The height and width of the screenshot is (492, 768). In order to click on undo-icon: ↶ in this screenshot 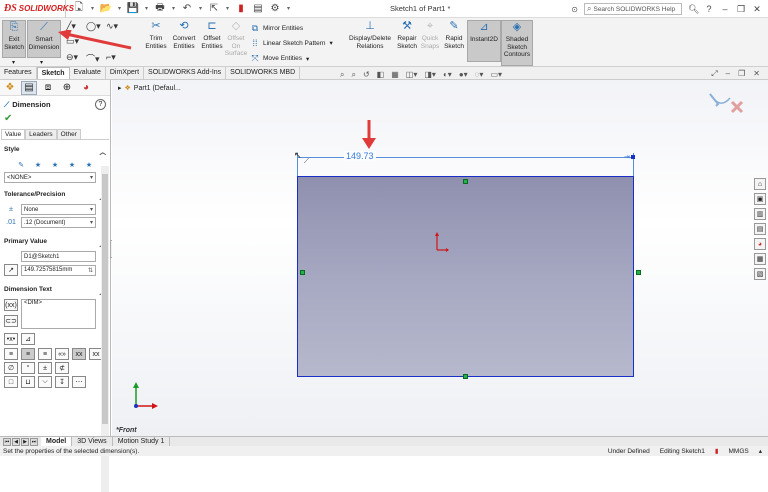, I will do `click(187, 8)`.